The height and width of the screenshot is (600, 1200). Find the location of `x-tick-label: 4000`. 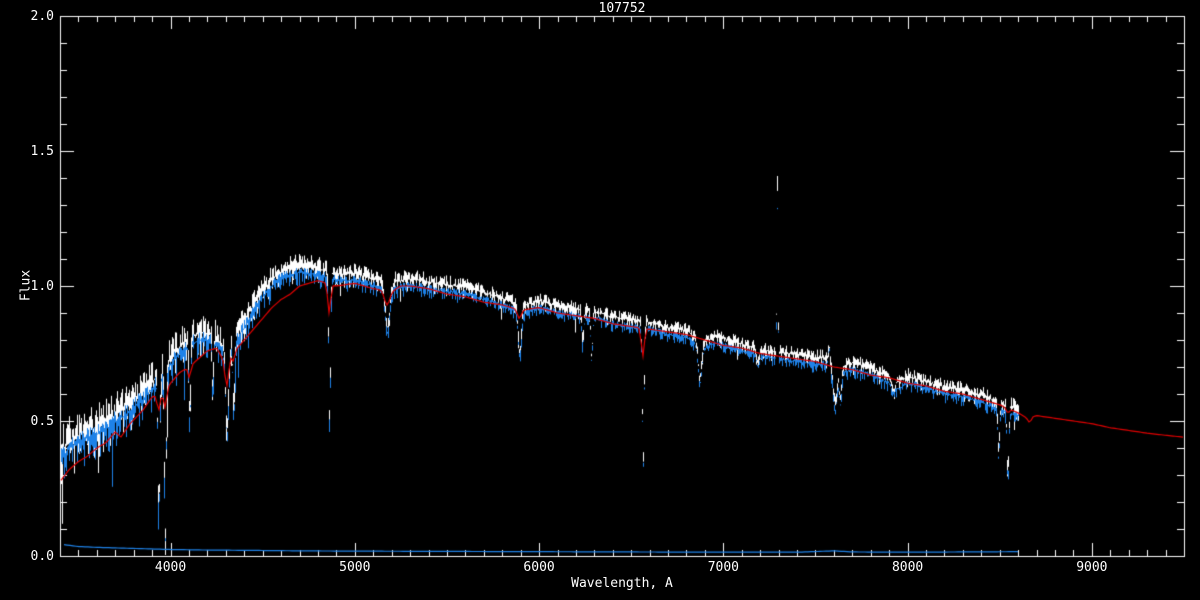

x-tick-label: 4000 is located at coordinates (170, 567).